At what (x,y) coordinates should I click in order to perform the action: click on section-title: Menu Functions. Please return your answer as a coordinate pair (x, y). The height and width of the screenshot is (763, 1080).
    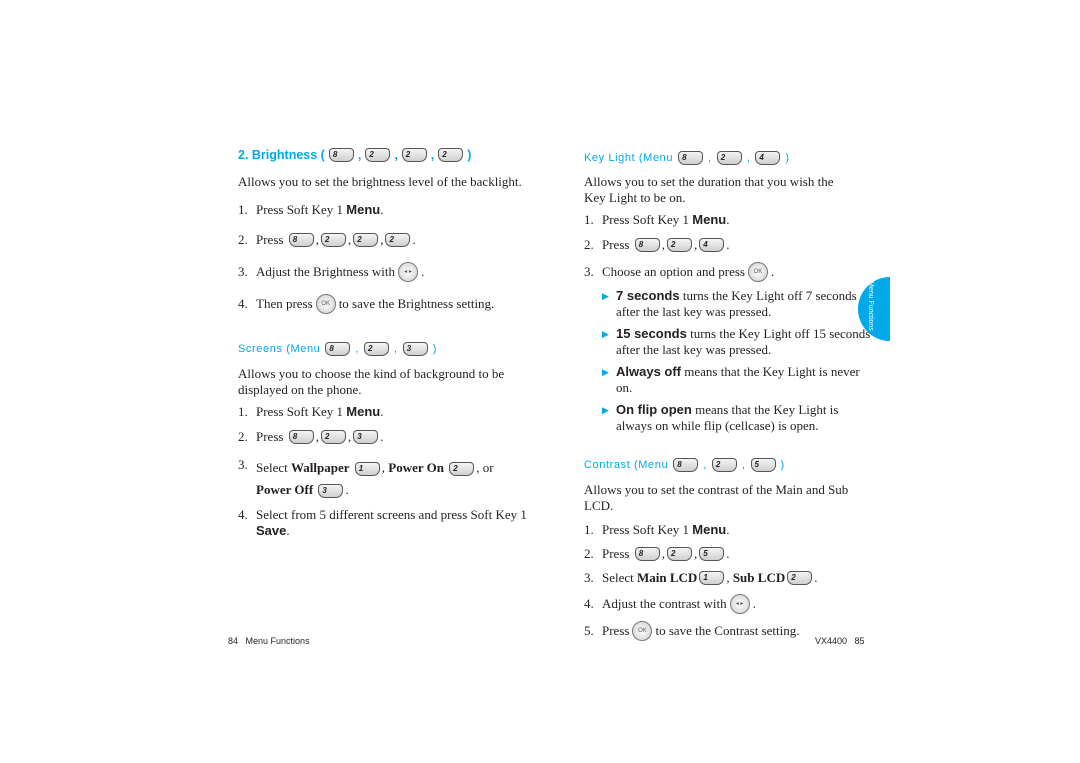
    Looking at the image, I should click on (277, 641).